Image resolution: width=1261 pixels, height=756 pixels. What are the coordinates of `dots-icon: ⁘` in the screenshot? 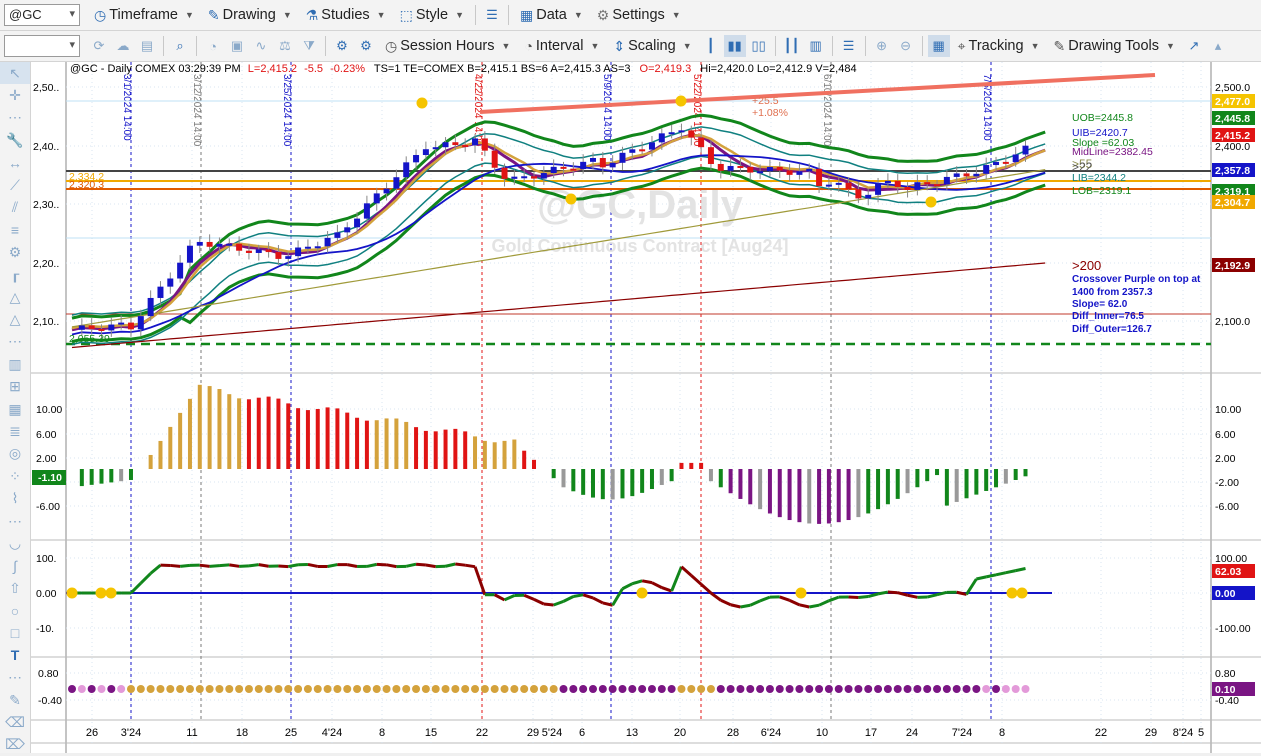 It's located at (15, 476).